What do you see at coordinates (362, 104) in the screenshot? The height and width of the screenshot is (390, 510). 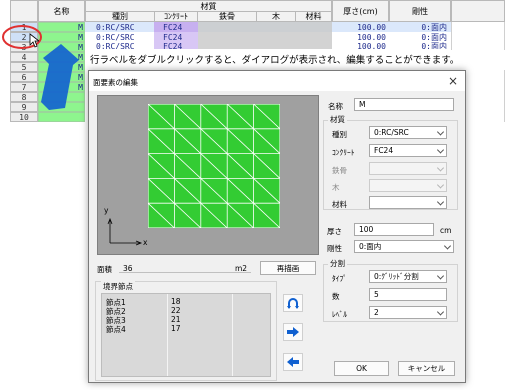 I see `name-value: M` at bounding box center [362, 104].